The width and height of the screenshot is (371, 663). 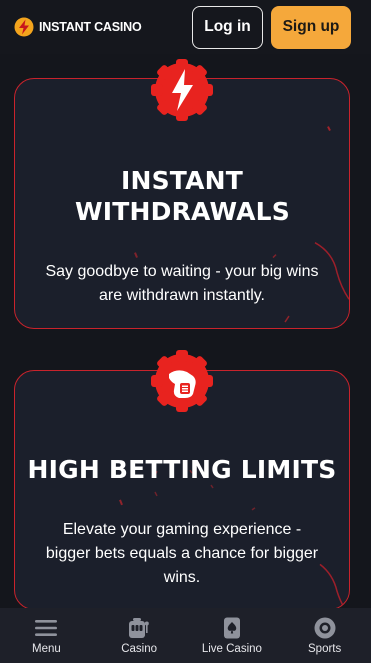 I want to click on nav-item-sports: Sports, so click(x=324, y=635).